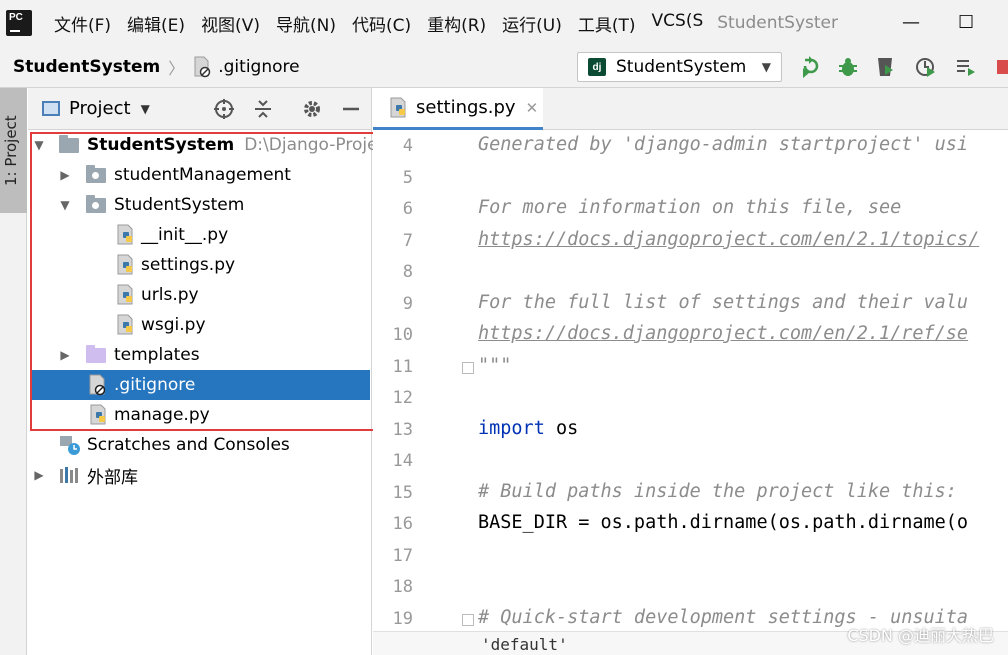  I want to click on tree-item-label: Scratches and Consoles, so click(188, 445).